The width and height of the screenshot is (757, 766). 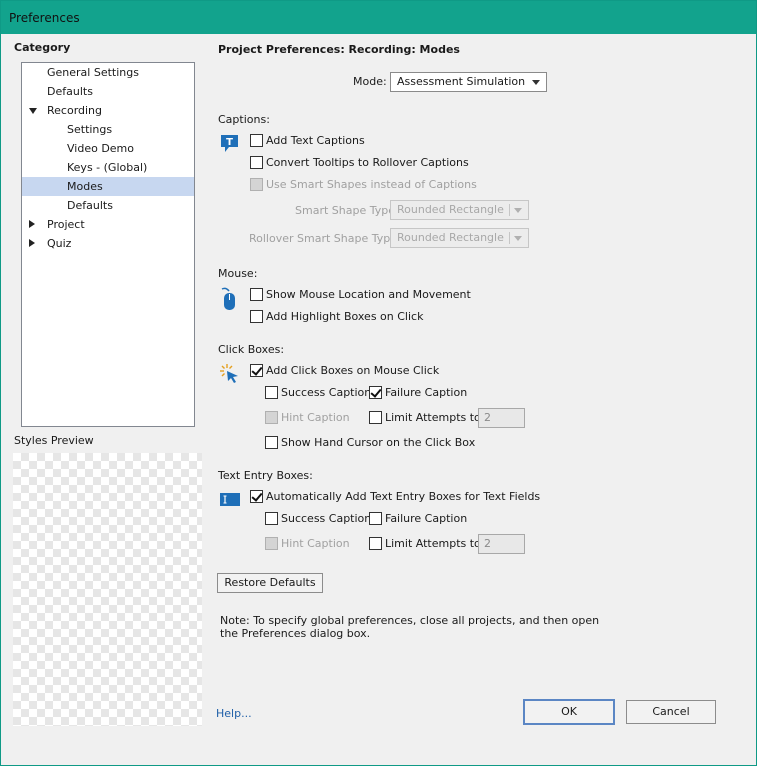 I want to click on expand-down-icon, so click(x=33, y=111).